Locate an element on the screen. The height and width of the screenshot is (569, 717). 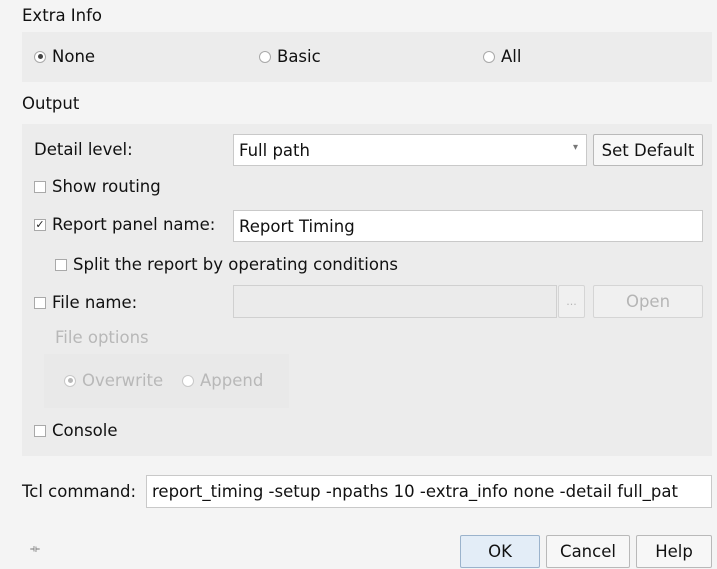
file-options-group: Overwrite Append is located at coordinates (166, 381).